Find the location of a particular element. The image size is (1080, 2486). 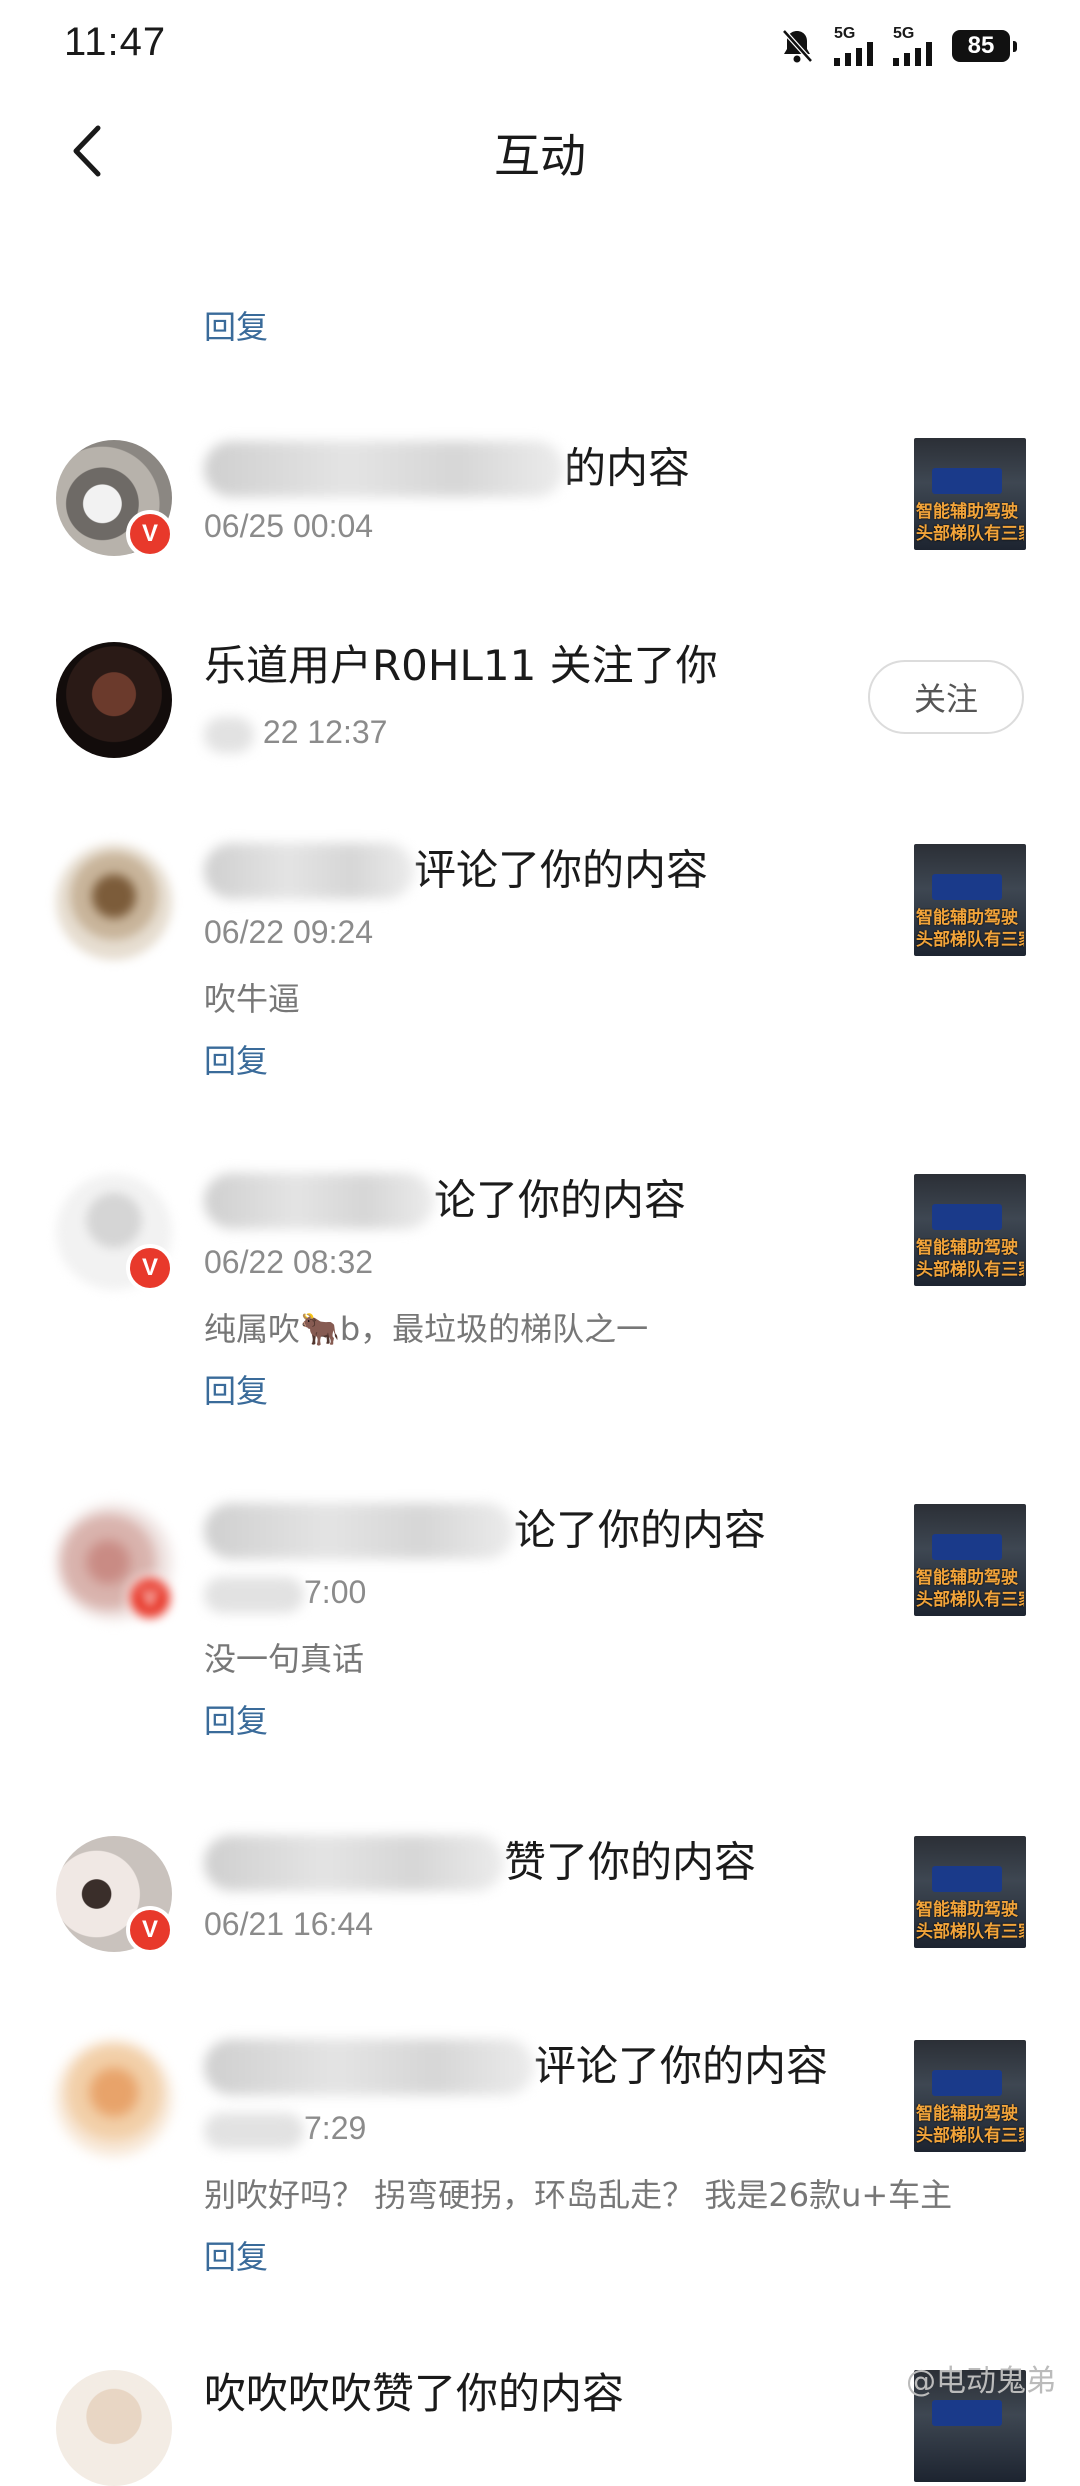

timestamp-text: 7:29 is located at coordinates (335, 2128).